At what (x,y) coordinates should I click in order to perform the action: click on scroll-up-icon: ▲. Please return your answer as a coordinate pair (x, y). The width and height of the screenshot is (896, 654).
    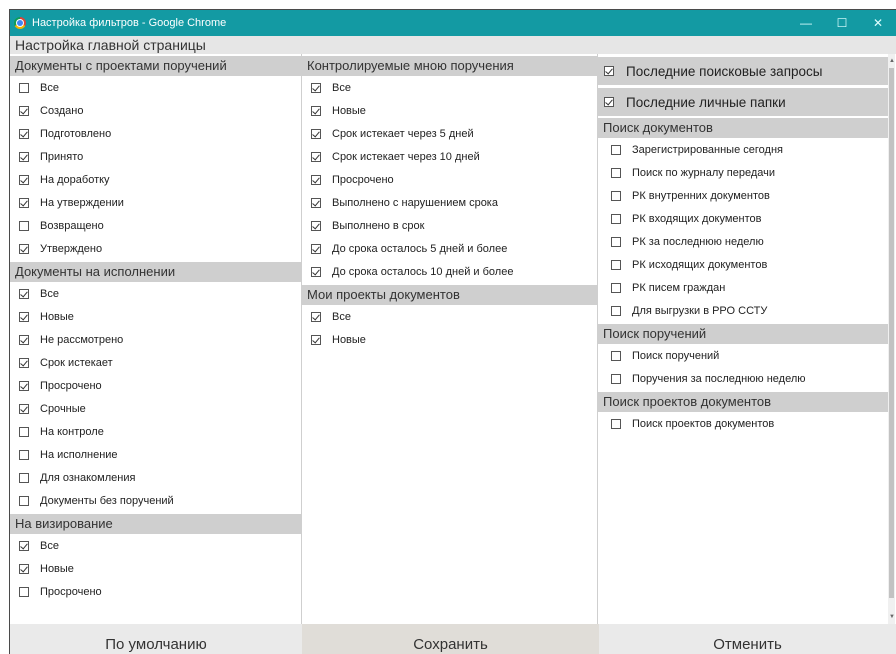
    Looking at the image, I should click on (892, 61).